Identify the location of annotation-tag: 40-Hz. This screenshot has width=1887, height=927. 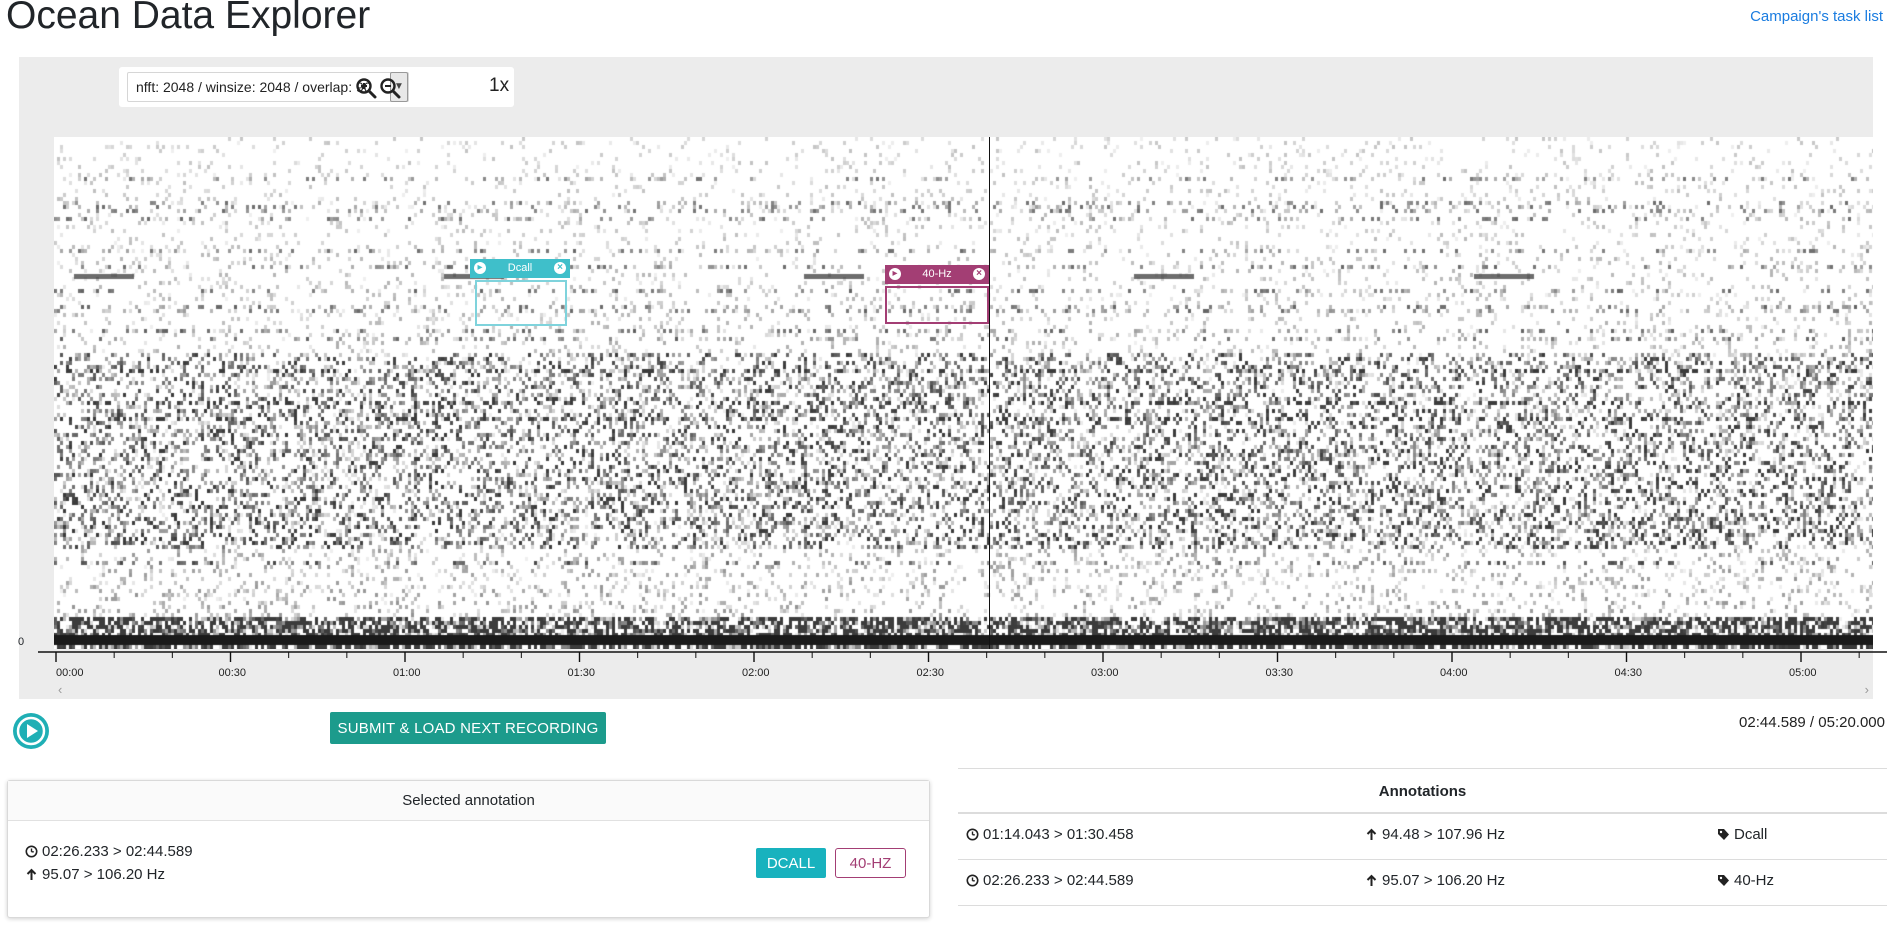
(1745, 880).